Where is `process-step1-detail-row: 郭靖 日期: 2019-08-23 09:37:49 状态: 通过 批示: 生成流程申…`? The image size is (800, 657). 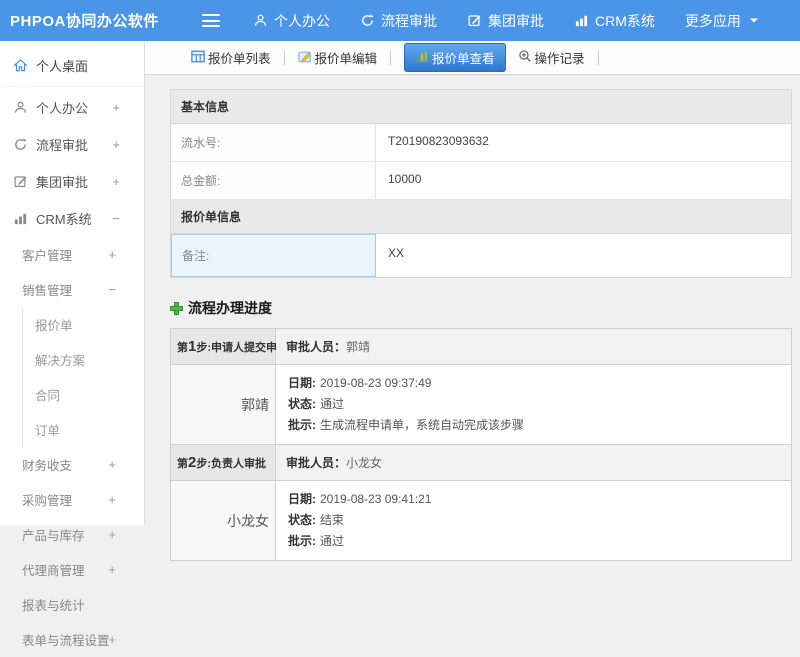
process-step1-detail-row: 郭靖 日期: 2019-08-23 09:37:49 状态: 通过 批示: 生成流程申… is located at coordinates (481, 405).